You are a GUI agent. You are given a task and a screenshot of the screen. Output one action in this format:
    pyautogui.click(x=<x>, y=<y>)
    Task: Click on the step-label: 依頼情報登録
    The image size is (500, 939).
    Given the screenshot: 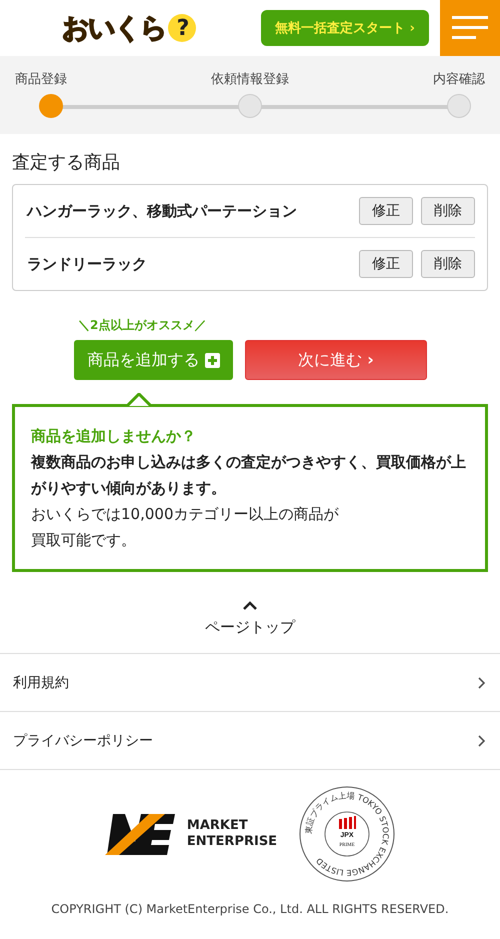 What is the action you would take?
    pyautogui.click(x=250, y=79)
    